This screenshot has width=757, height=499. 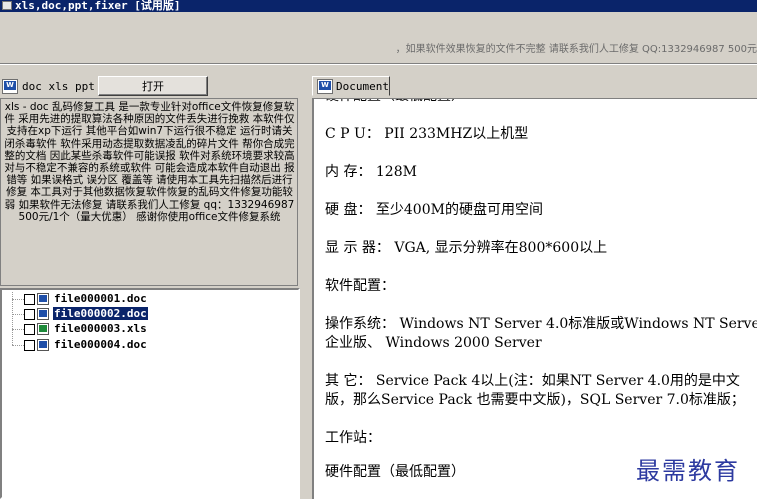 I want to click on excel-file-icon, so click(x=43, y=329).